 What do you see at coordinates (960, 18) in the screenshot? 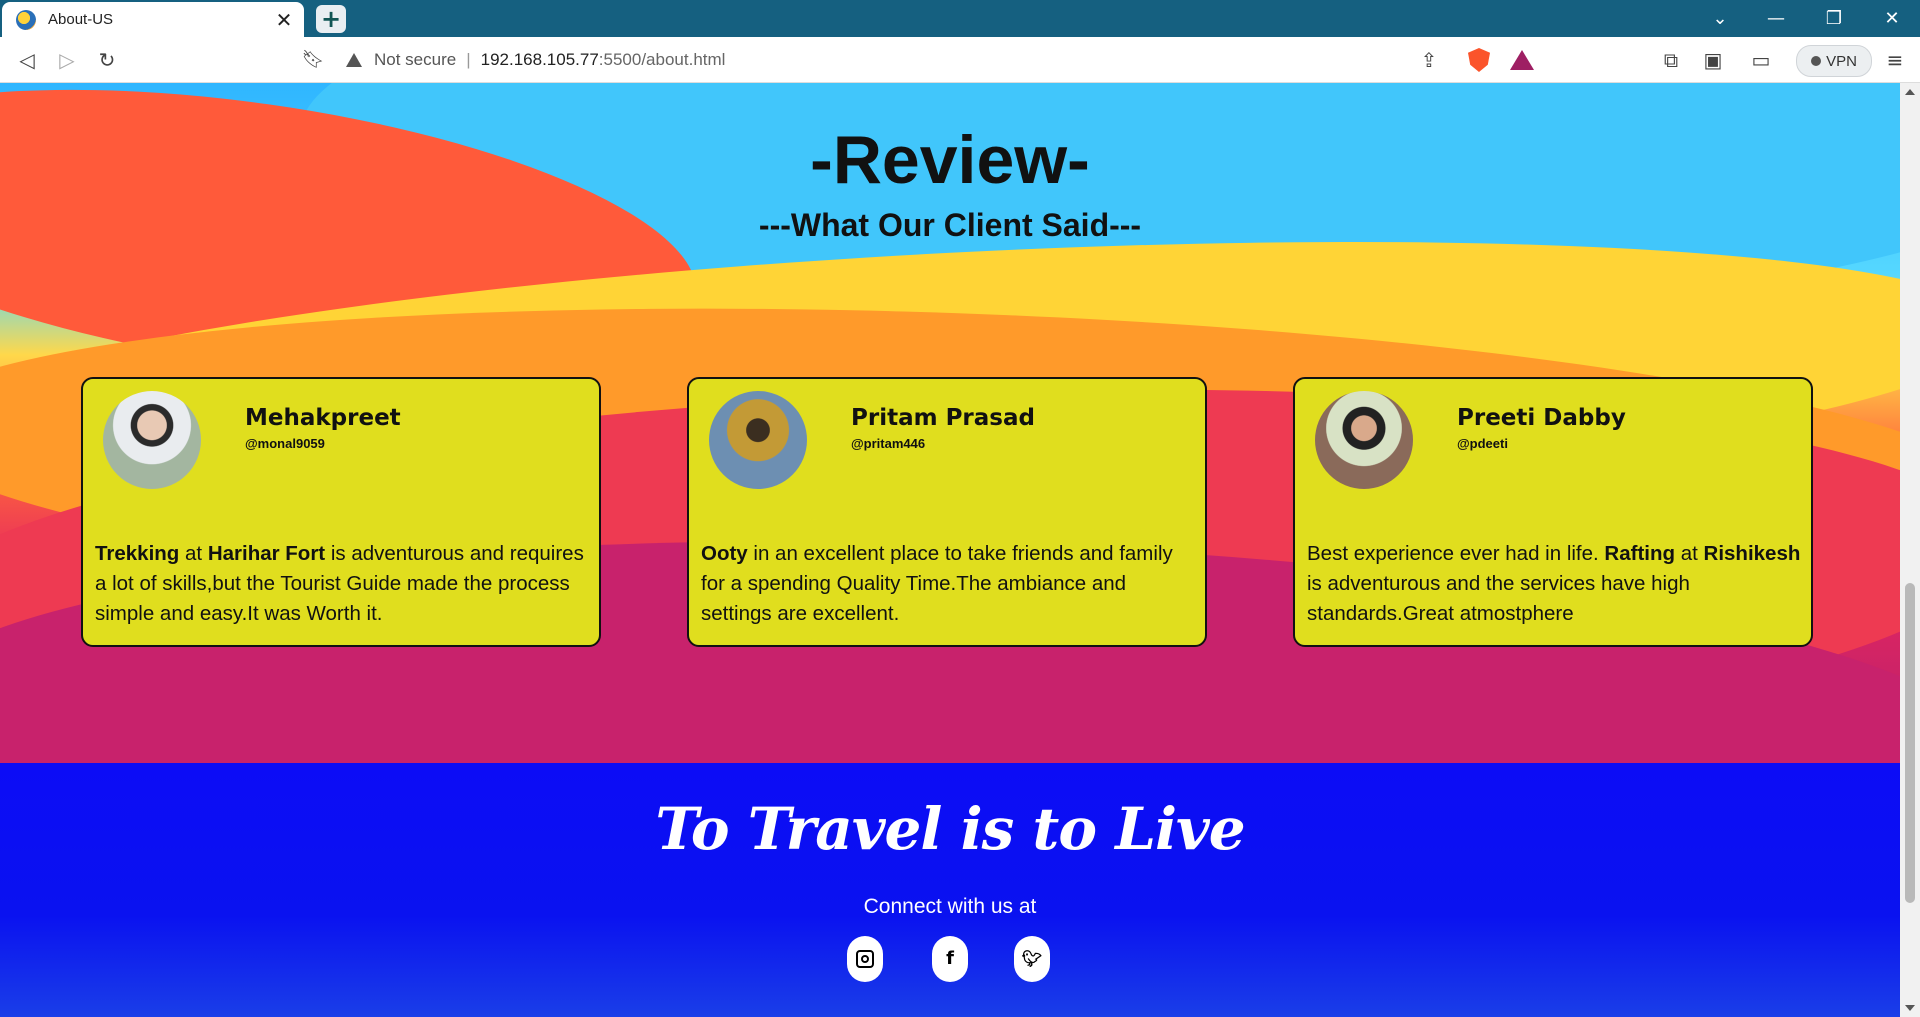
I see `browser-tab-bar: About-US ✕ + ⌄ — ❐ ✕` at bounding box center [960, 18].